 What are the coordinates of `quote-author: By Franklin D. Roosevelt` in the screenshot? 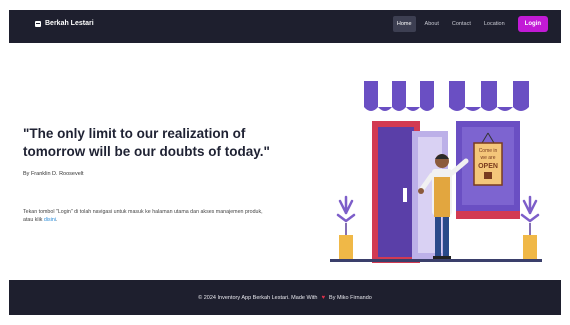 It's located at (53, 174).